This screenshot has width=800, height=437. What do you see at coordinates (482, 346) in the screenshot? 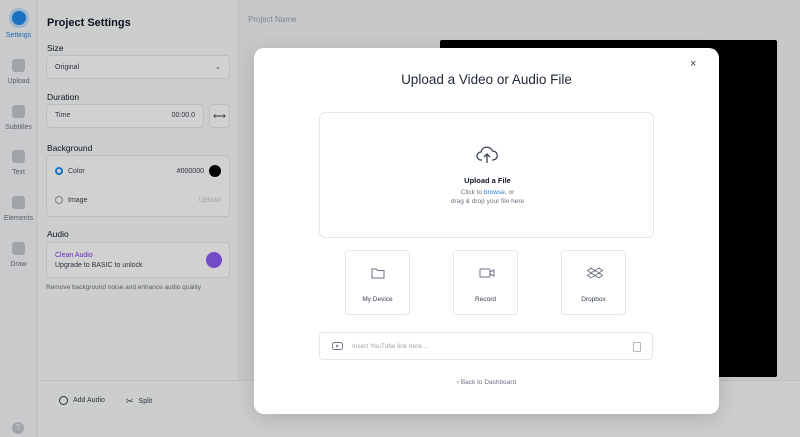
I see `youtube-input` at bounding box center [482, 346].